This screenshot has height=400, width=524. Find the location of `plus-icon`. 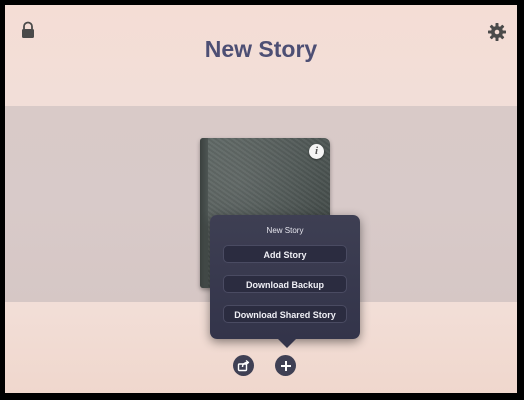

plus-icon is located at coordinates (285, 365).